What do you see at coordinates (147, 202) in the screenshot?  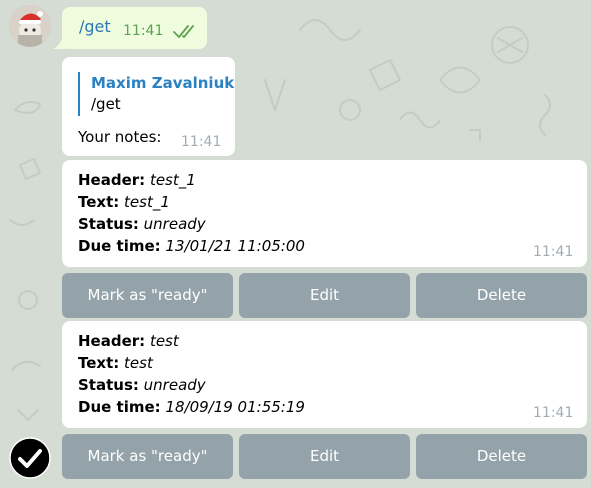 I see `note-text-value: test_1` at bounding box center [147, 202].